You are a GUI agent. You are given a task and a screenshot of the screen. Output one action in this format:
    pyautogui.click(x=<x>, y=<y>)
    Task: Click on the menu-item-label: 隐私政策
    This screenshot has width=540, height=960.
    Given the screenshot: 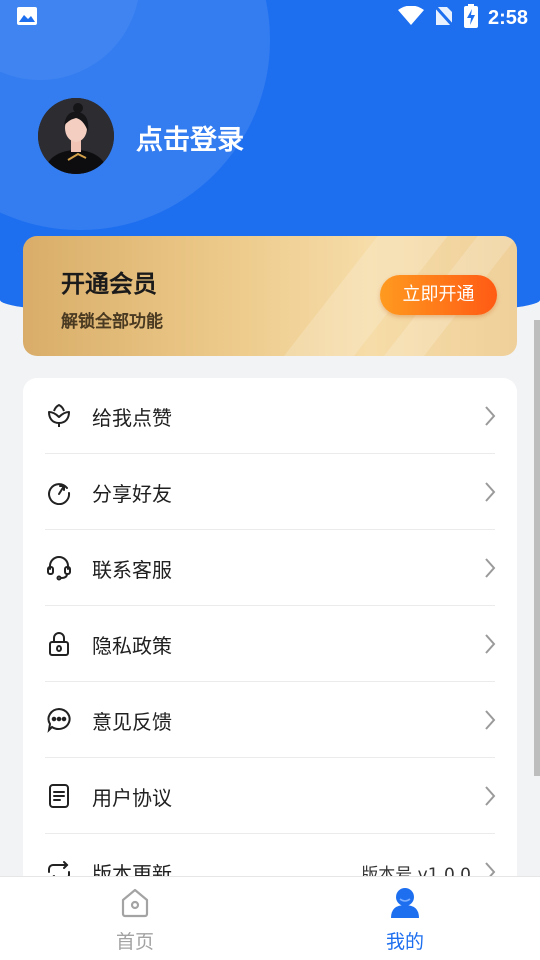 What is the action you would take?
    pyautogui.click(x=132, y=645)
    